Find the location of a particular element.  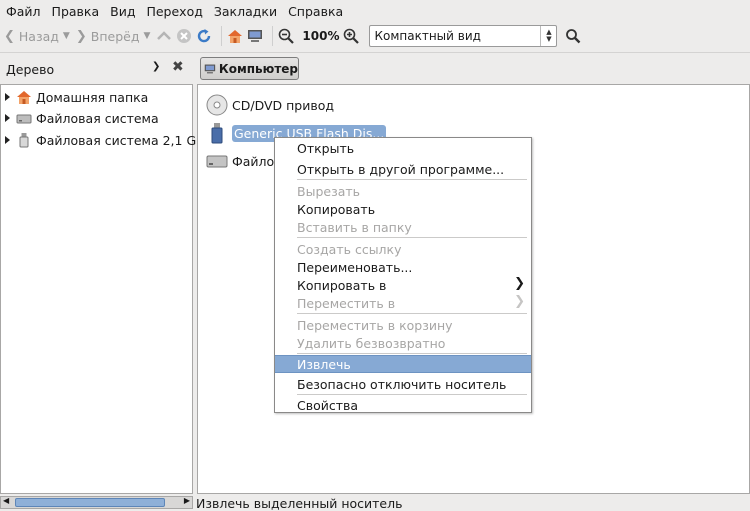

home-folder-icon is located at coordinates (24, 97).